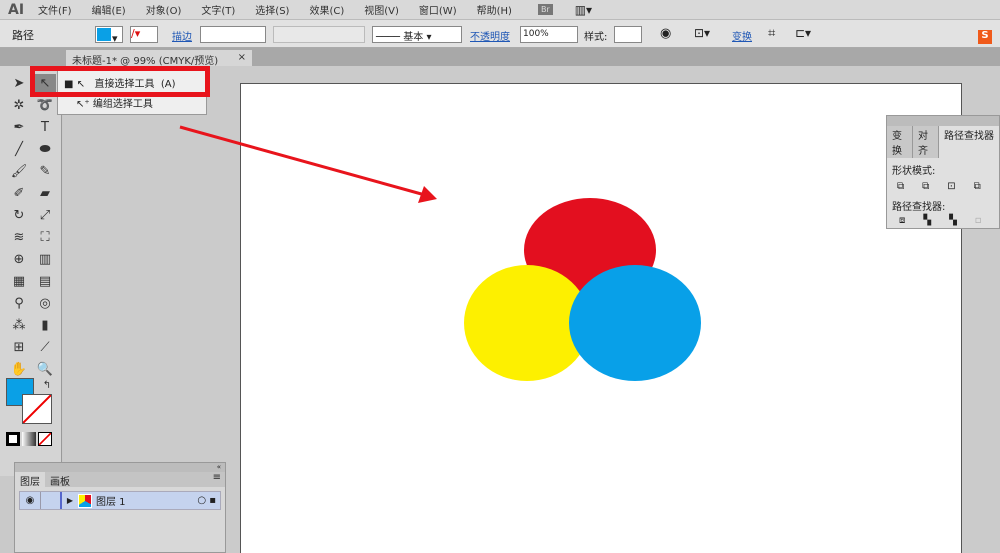  I want to click on crop-icon: ▫, so click(978, 220).